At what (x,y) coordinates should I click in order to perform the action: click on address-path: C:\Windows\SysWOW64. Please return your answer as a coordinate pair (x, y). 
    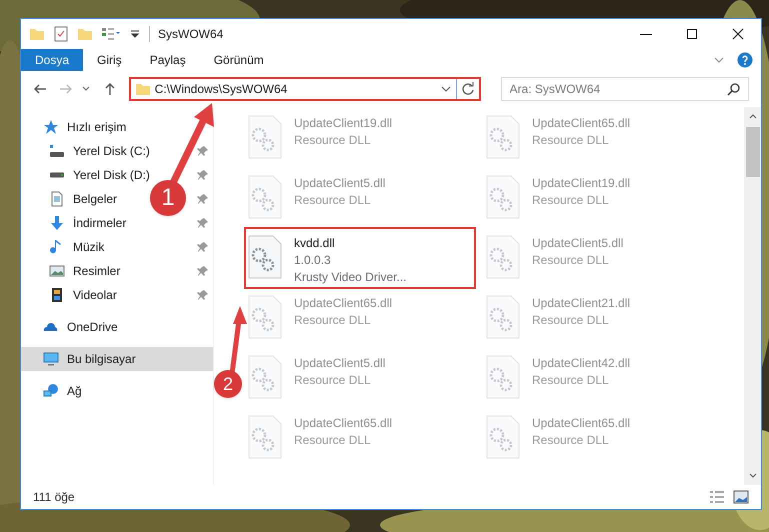
    Looking at the image, I should click on (221, 89).